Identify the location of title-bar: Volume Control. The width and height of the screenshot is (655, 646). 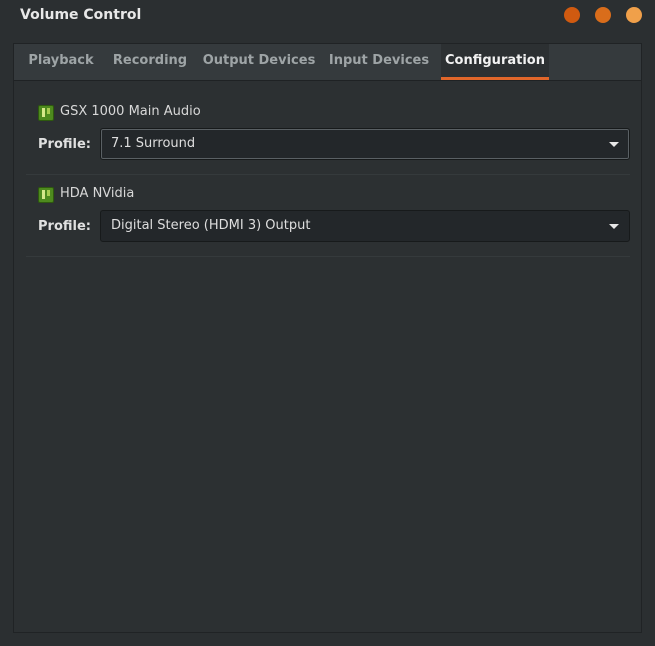
(327, 16).